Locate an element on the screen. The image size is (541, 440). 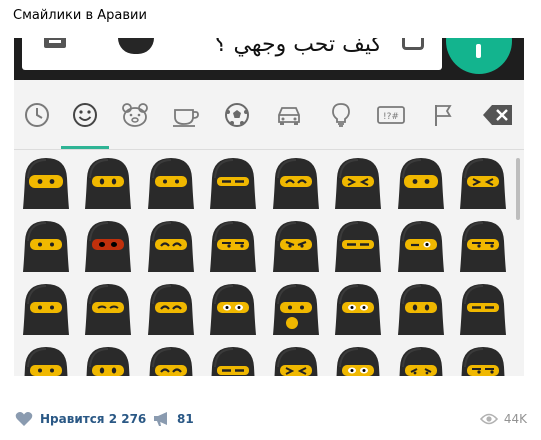
repost-count: 81 is located at coordinates (185, 419).